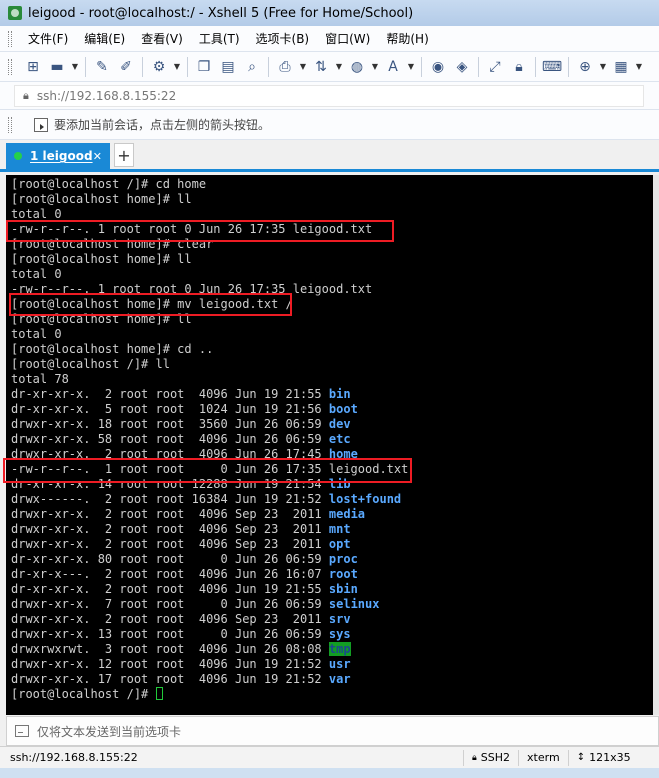 The height and width of the screenshot is (778, 659). What do you see at coordinates (303, 67) in the screenshot?
I see `print-dropdown-icon: ▼` at bounding box center [303, 67].